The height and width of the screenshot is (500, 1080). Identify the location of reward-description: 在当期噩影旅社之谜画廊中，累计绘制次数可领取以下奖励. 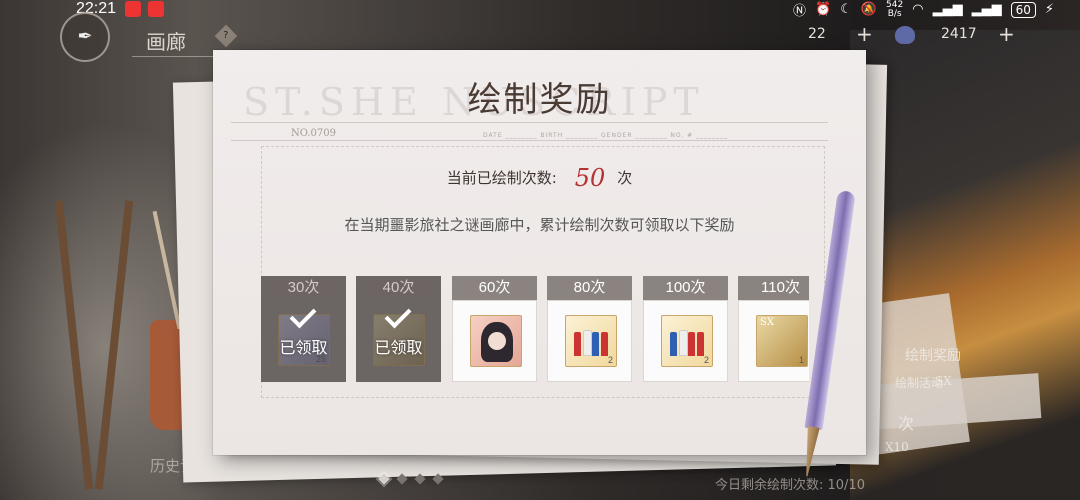
(539, 225).